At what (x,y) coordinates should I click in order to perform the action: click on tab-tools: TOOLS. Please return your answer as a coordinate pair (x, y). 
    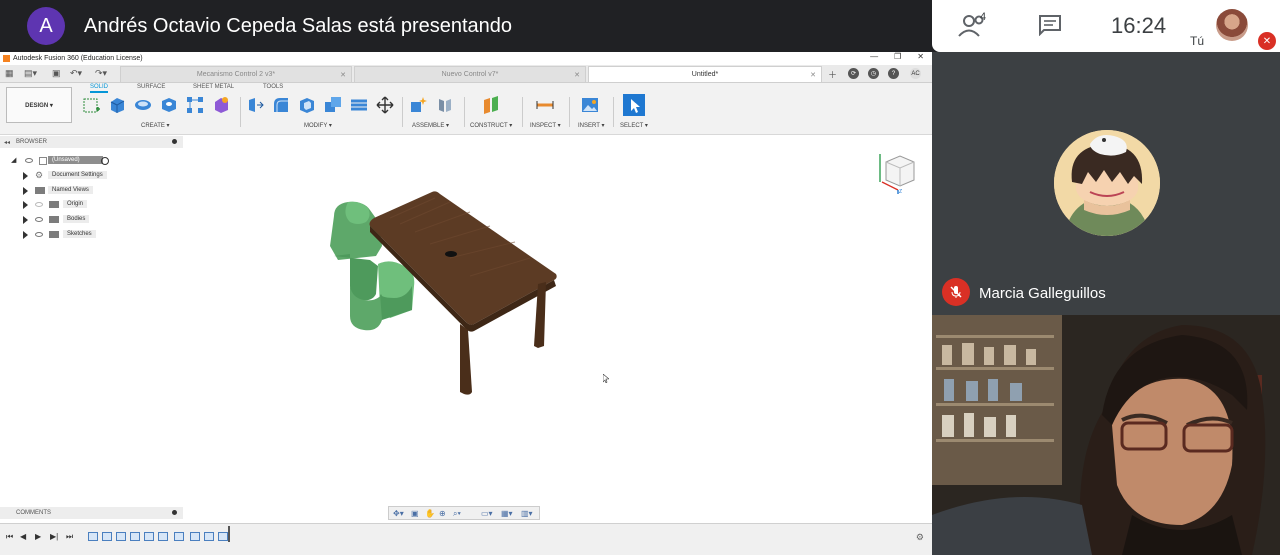
    Looking at the image, I should click on (273, 87).